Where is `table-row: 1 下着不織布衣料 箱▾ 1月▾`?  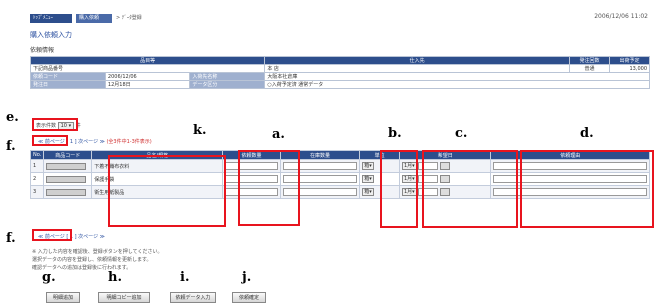 table-row: 1 下着不織布衣料 箱▾ 1月▾ is located at coordinates (339, 166).